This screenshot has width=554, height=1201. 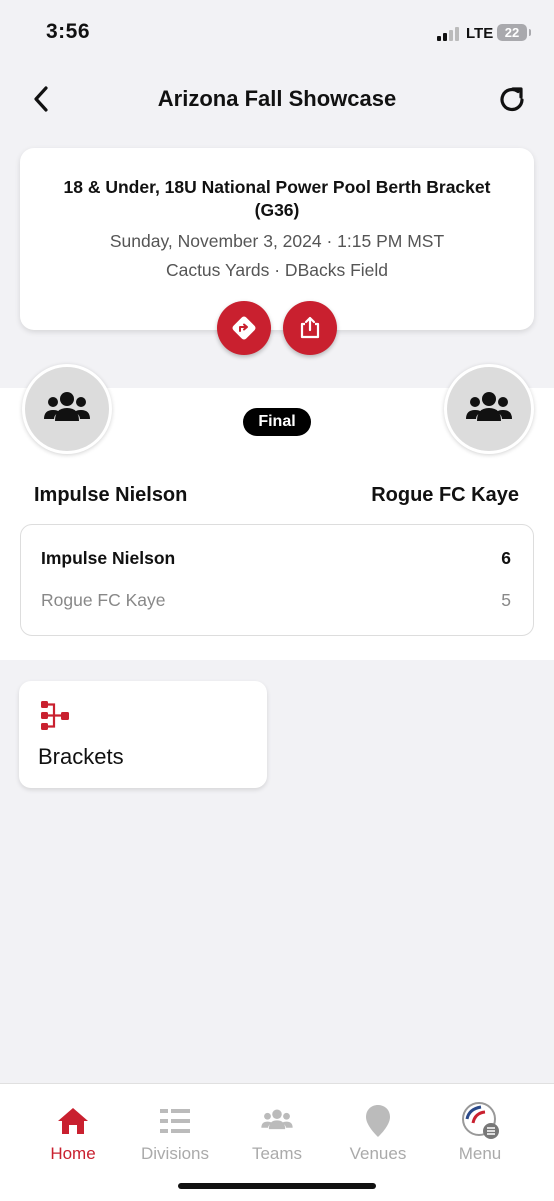 I want to click on share-icon, so click(x=310, y=327).